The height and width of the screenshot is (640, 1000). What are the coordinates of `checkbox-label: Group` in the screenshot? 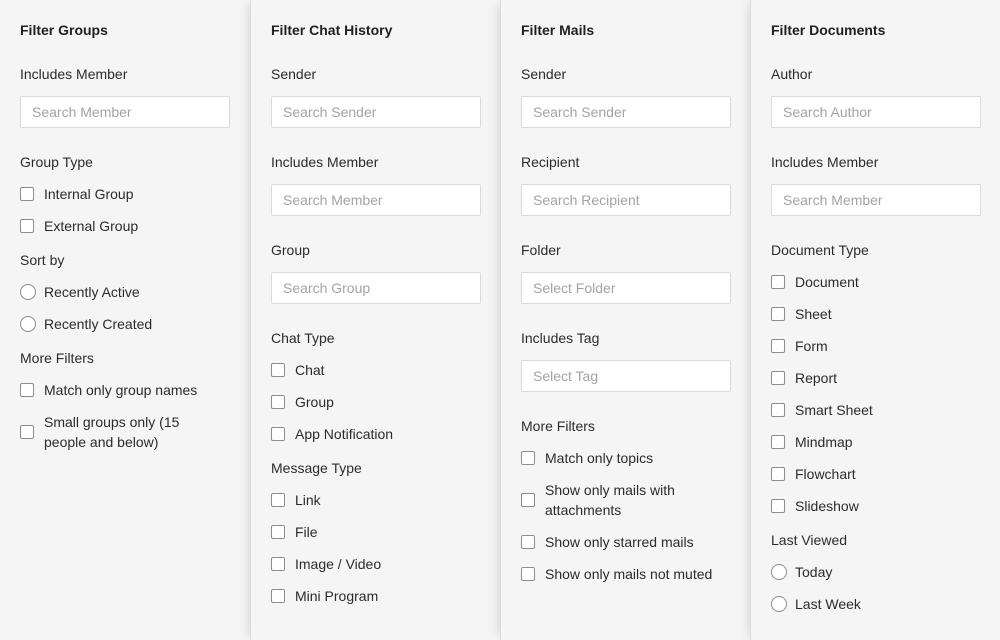 It's located at (314, 402).